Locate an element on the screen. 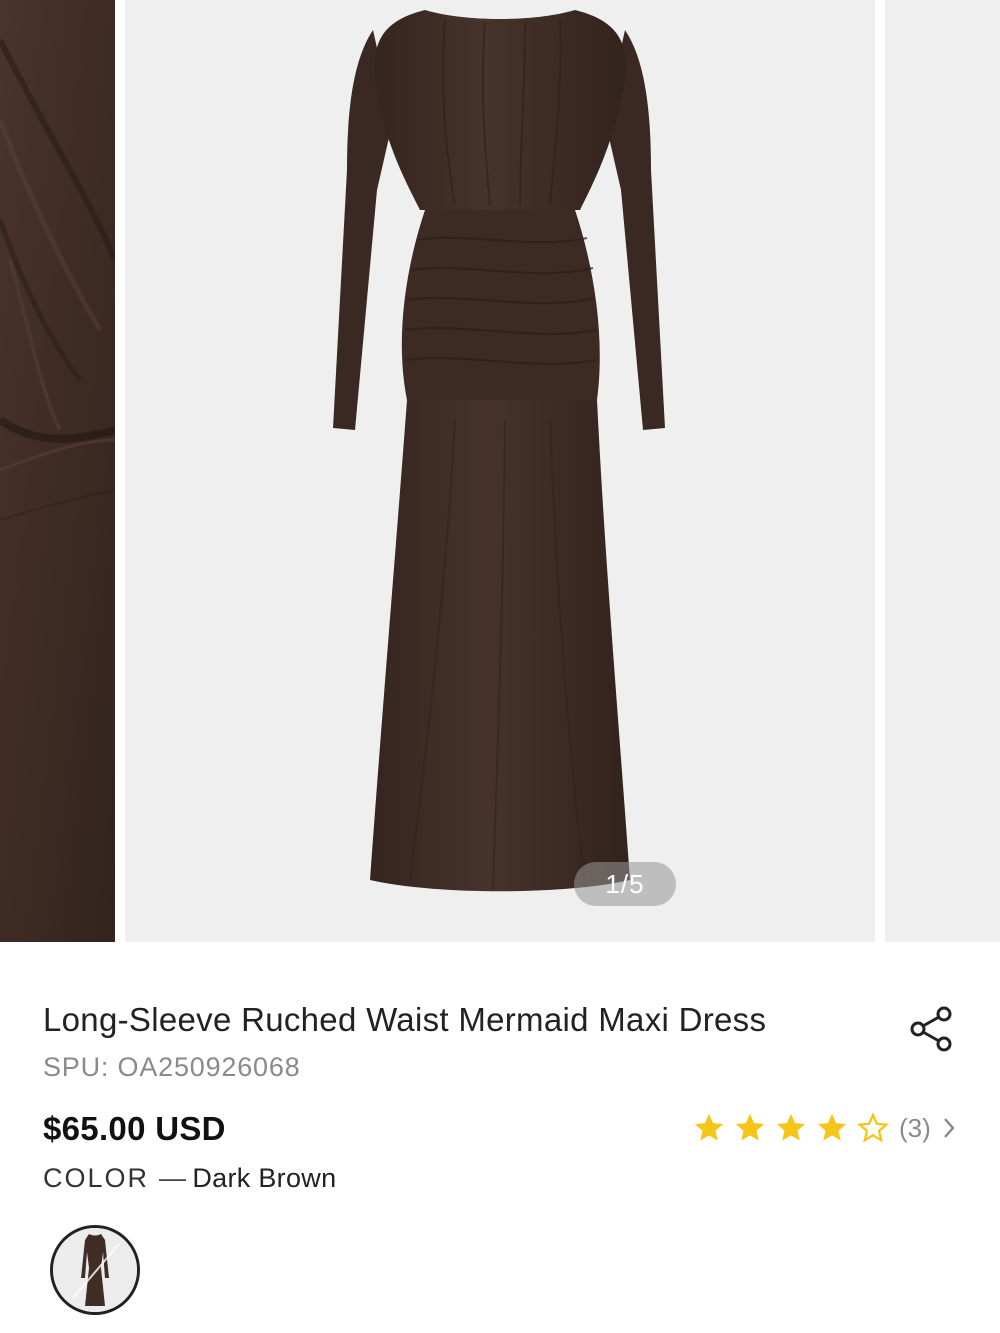 This screenshot has height=1333, width=1000. color-selection-label: COLOR — Dark Brown is located at coordinates (189, 1178).